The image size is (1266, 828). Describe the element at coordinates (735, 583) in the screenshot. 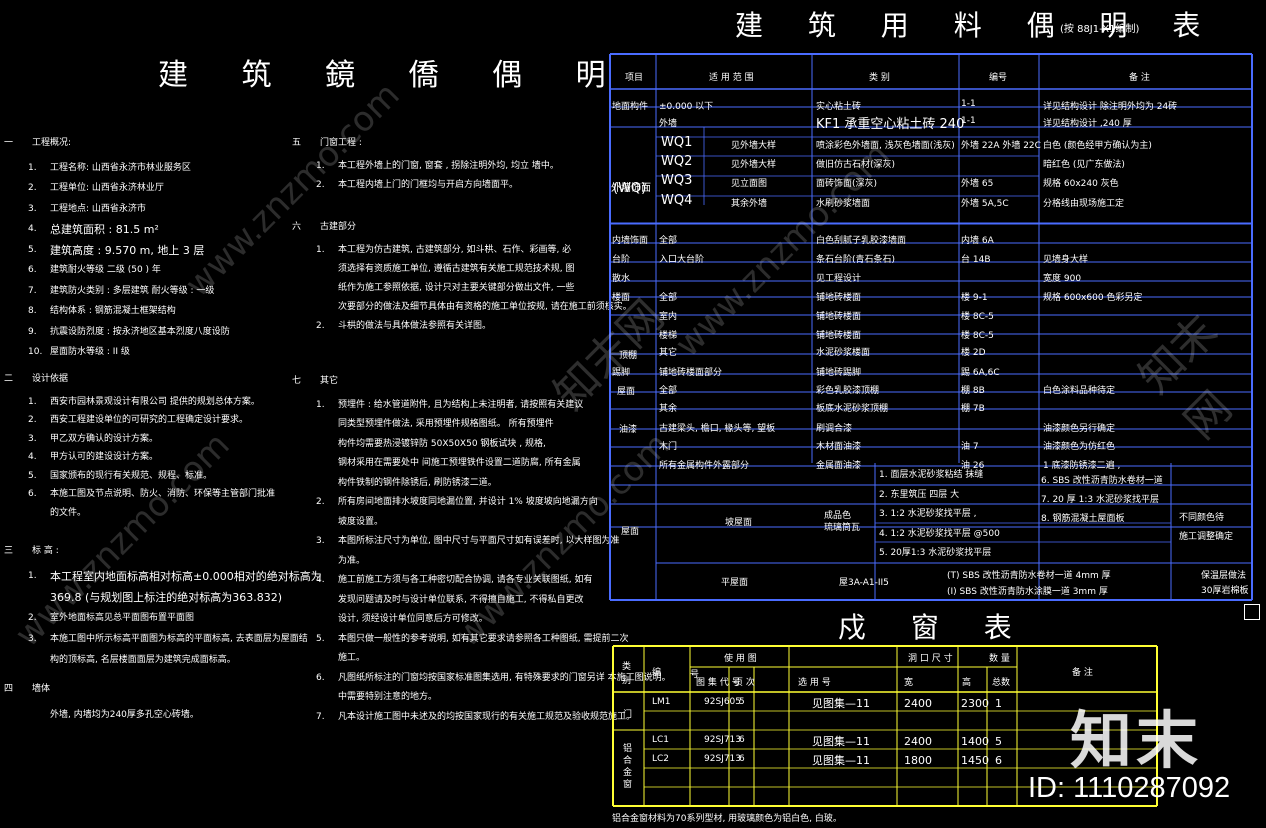

I see `roof-flat-label: 平屋面` at that location.